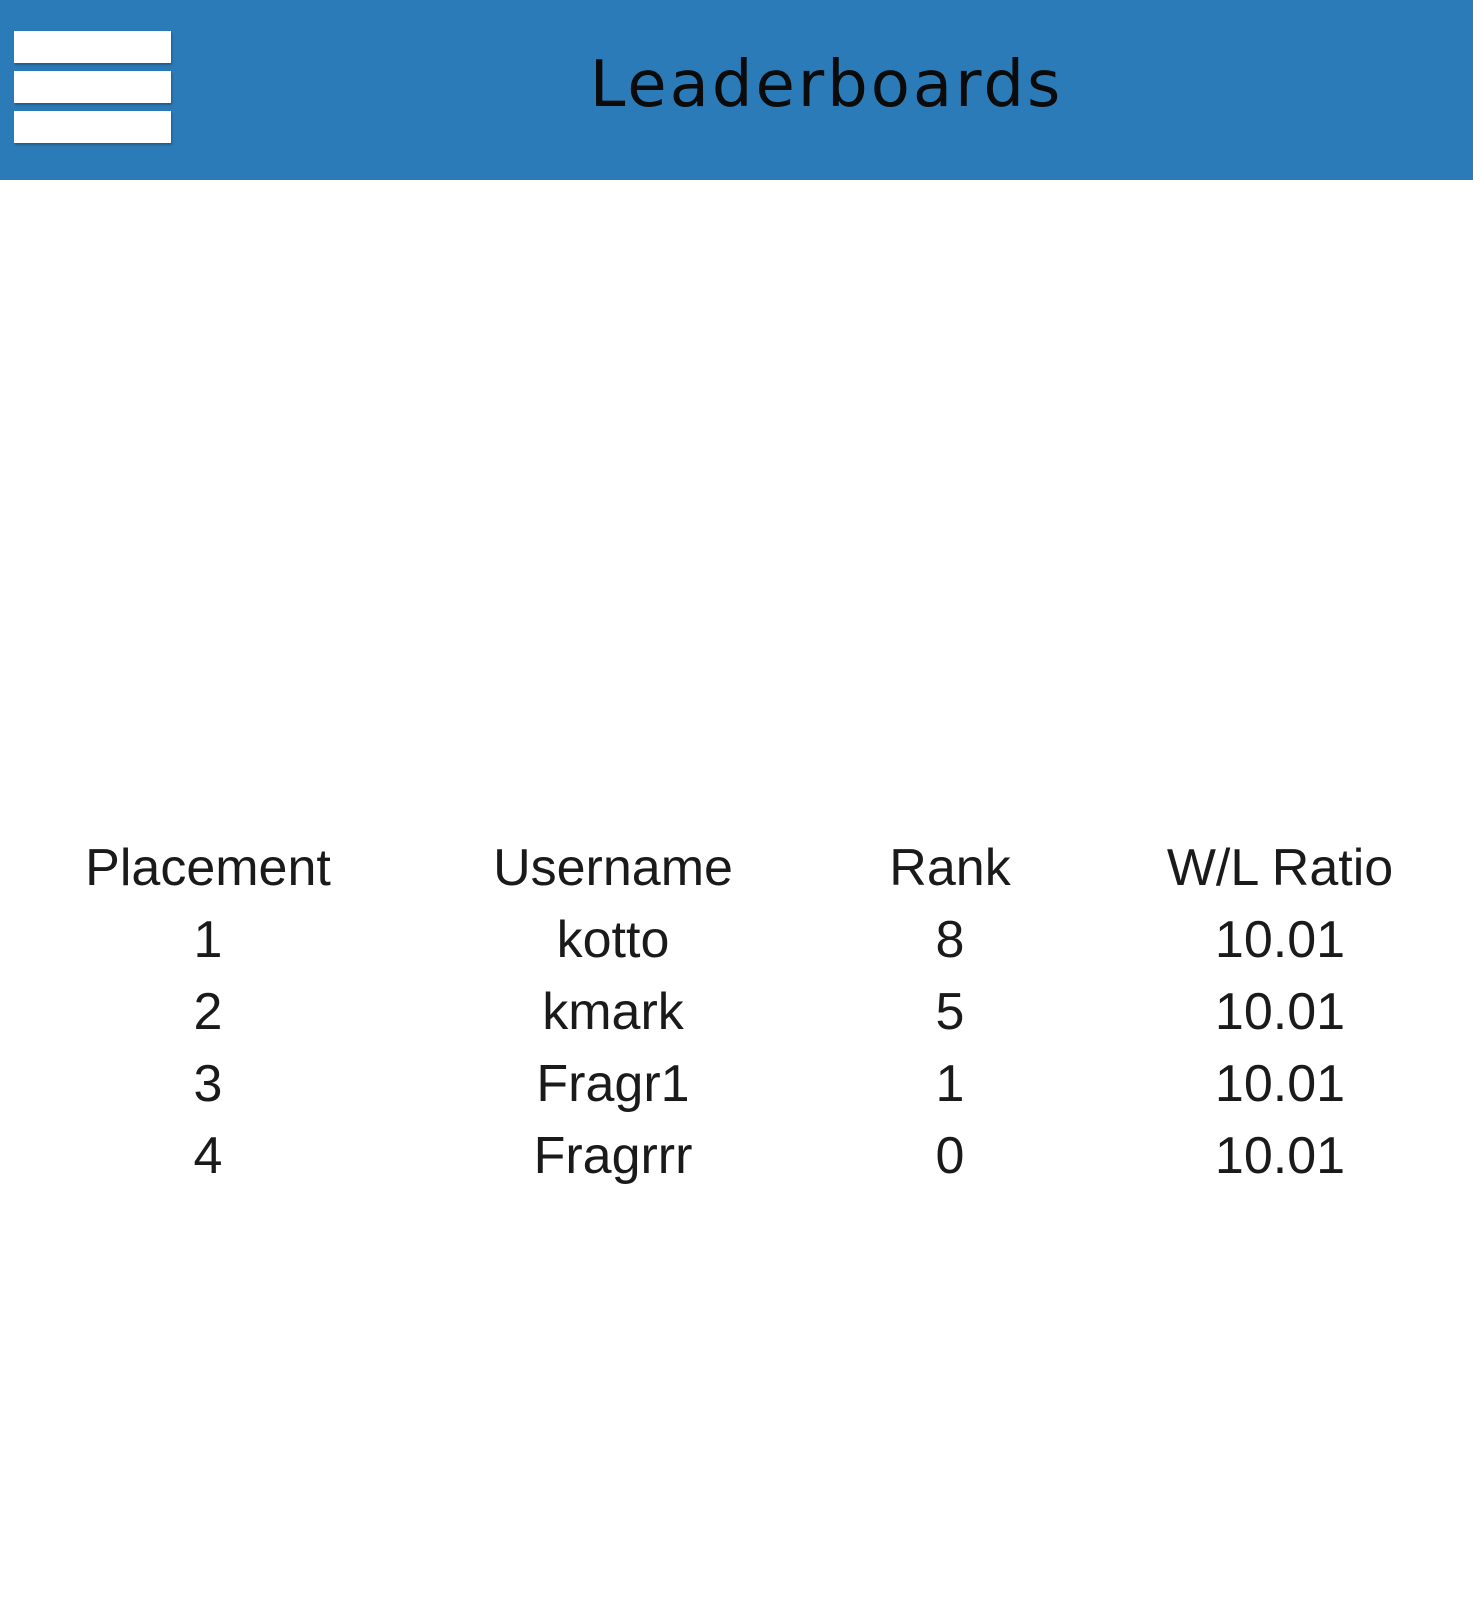  I want to click on placement-cell: 3, so click(208, 1084).